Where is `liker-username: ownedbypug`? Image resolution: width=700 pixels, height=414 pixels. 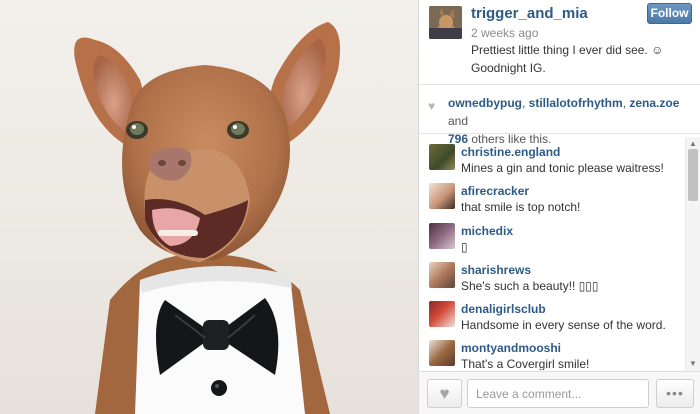
liker-username: ownedbypug is located at coordinates (485, 103).